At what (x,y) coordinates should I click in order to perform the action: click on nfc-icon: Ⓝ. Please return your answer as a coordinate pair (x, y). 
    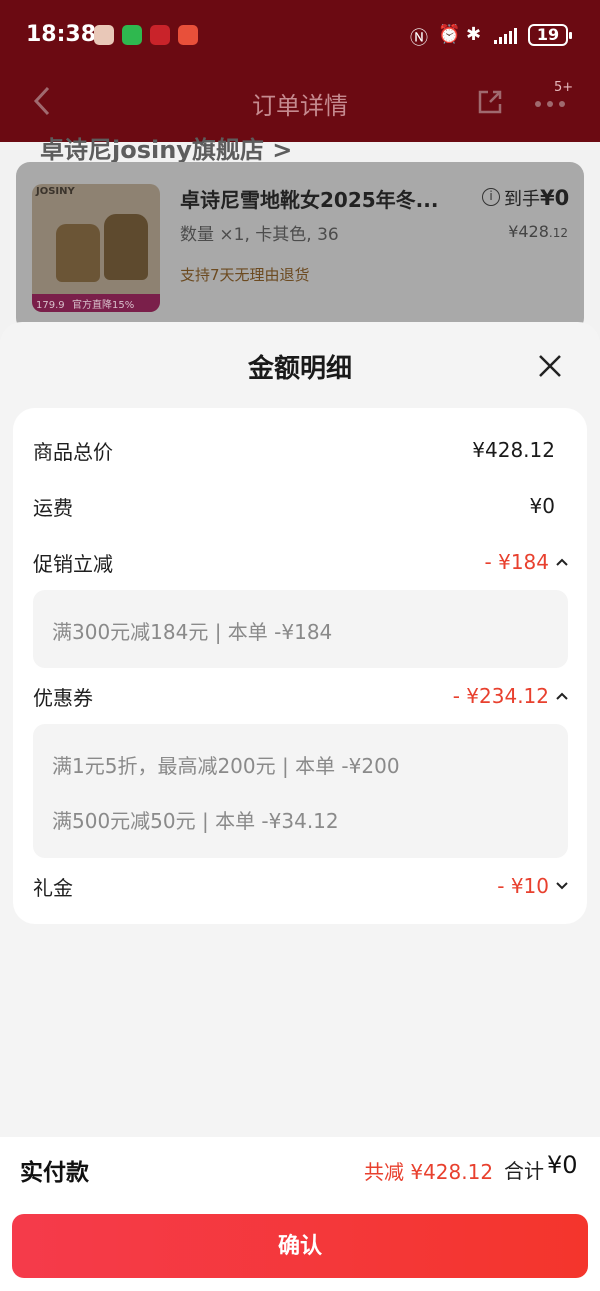
    Looking at the image, I should click on (419, 38).